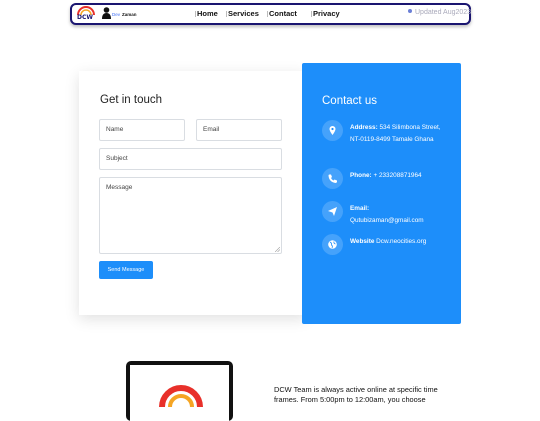 The width and height of the screenshot is (540, 421). I want to click on laptop-screen, so click(179, 393).